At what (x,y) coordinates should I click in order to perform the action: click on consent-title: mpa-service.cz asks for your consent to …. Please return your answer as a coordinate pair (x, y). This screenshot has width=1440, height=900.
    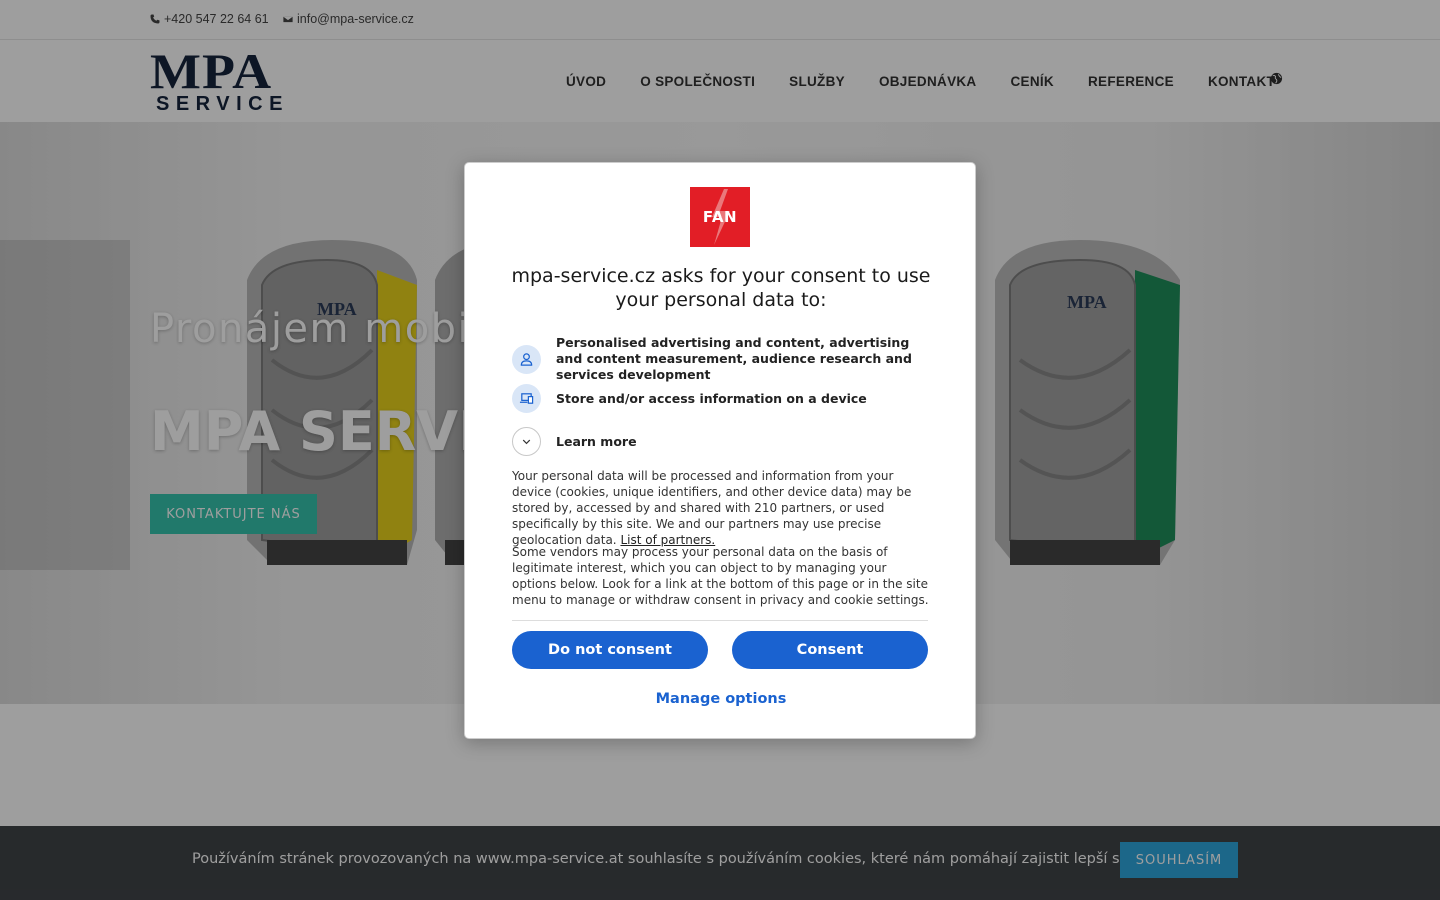
    Looking at the image, I should click on (721, 288).